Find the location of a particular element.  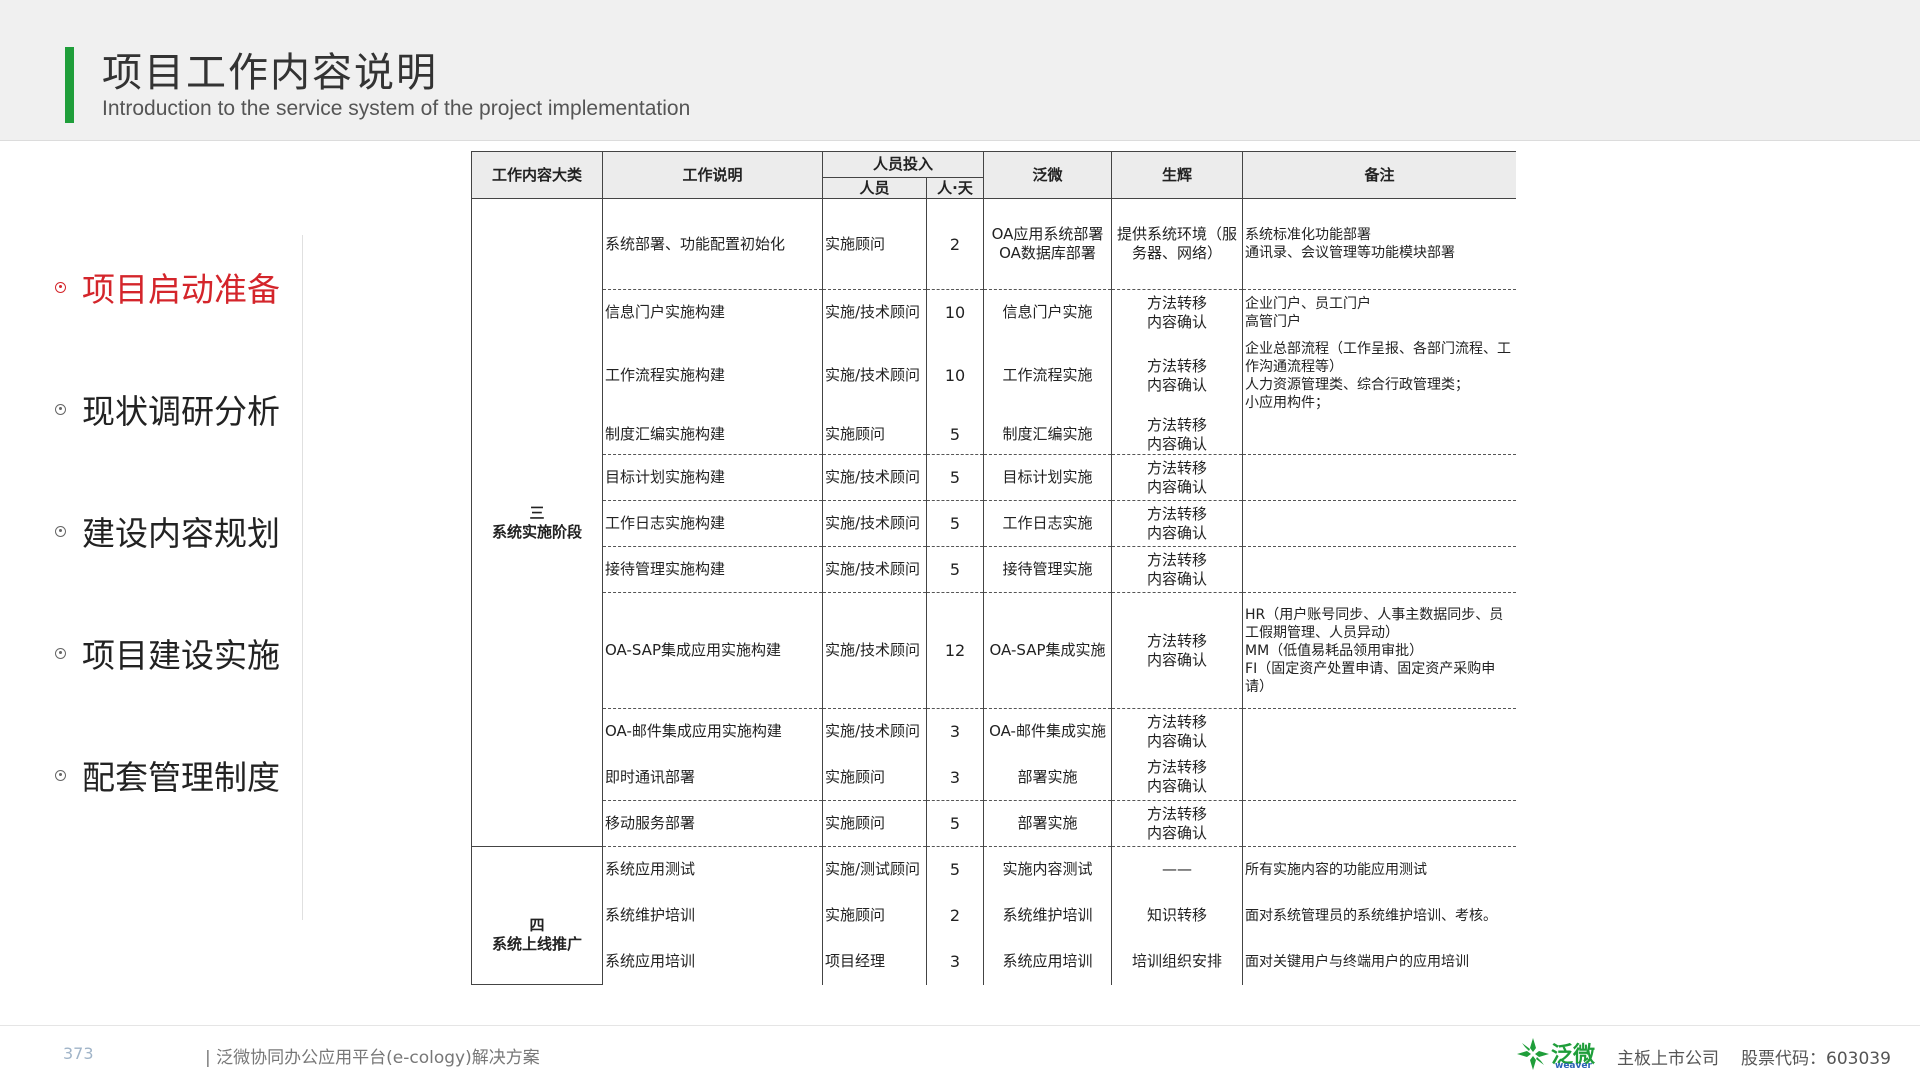

table-row: 即时通讯部署 实施顾问 3 部署实施 方法转移 内容确认 is located at coordinates (994, 777).